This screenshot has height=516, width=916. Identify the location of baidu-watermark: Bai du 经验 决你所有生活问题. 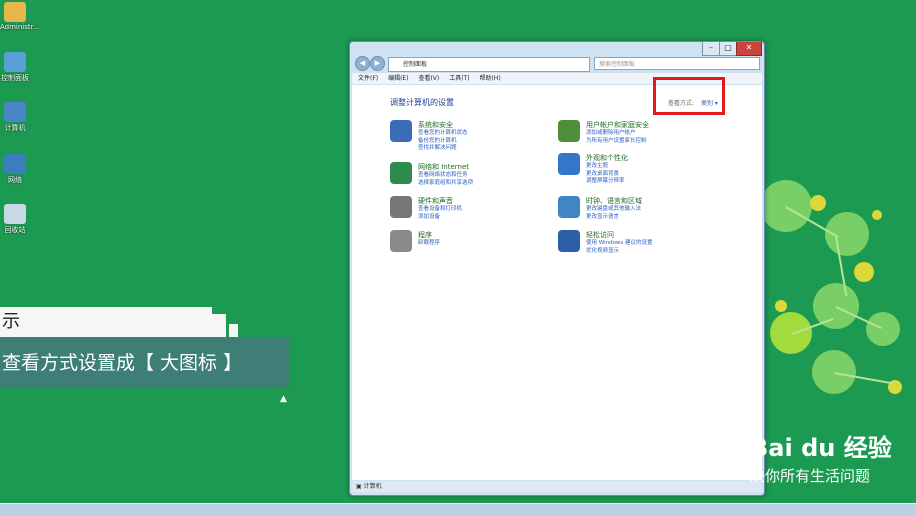
(821, 457).